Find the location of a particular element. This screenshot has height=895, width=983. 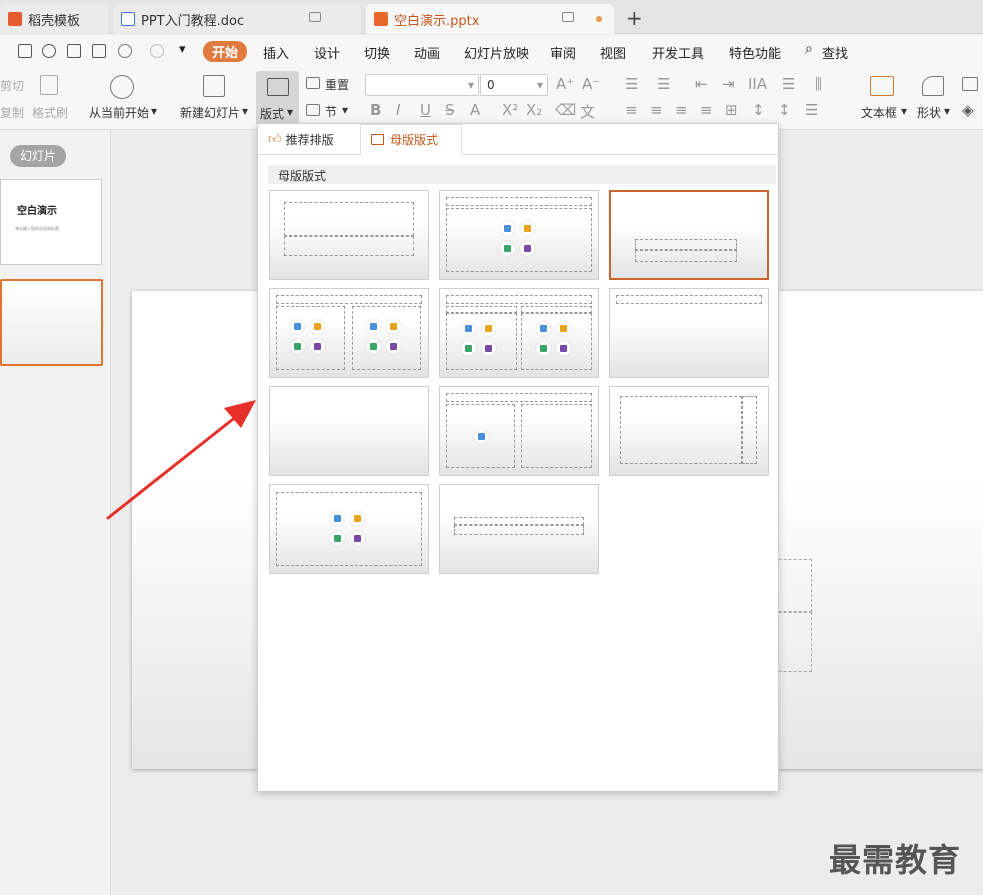

tab-docer-templates: 稻壳模板 is located at coordinates (54, 19).